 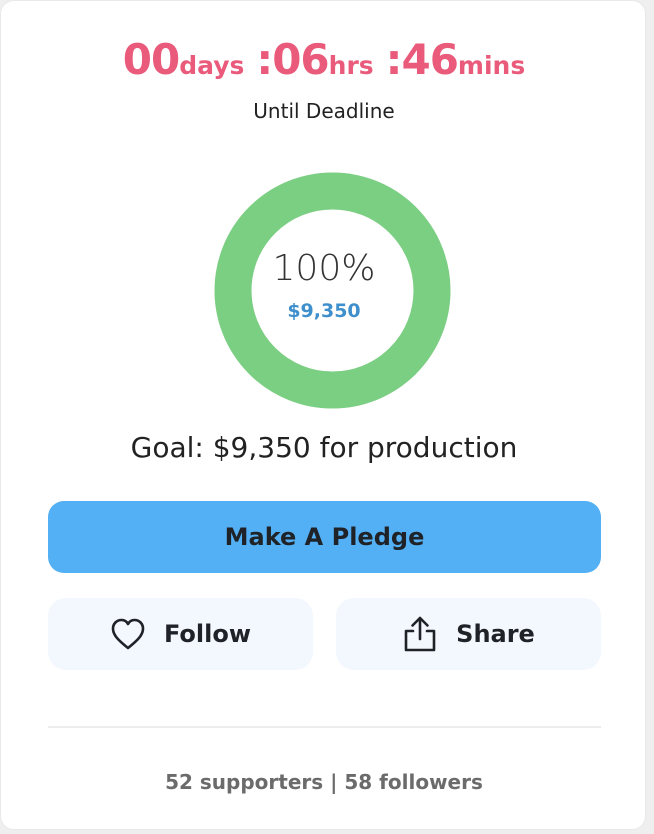 What do you see at coordinates (420, 634) in the screenshot?
I see `share-icon` at bounding box center [420, 634].